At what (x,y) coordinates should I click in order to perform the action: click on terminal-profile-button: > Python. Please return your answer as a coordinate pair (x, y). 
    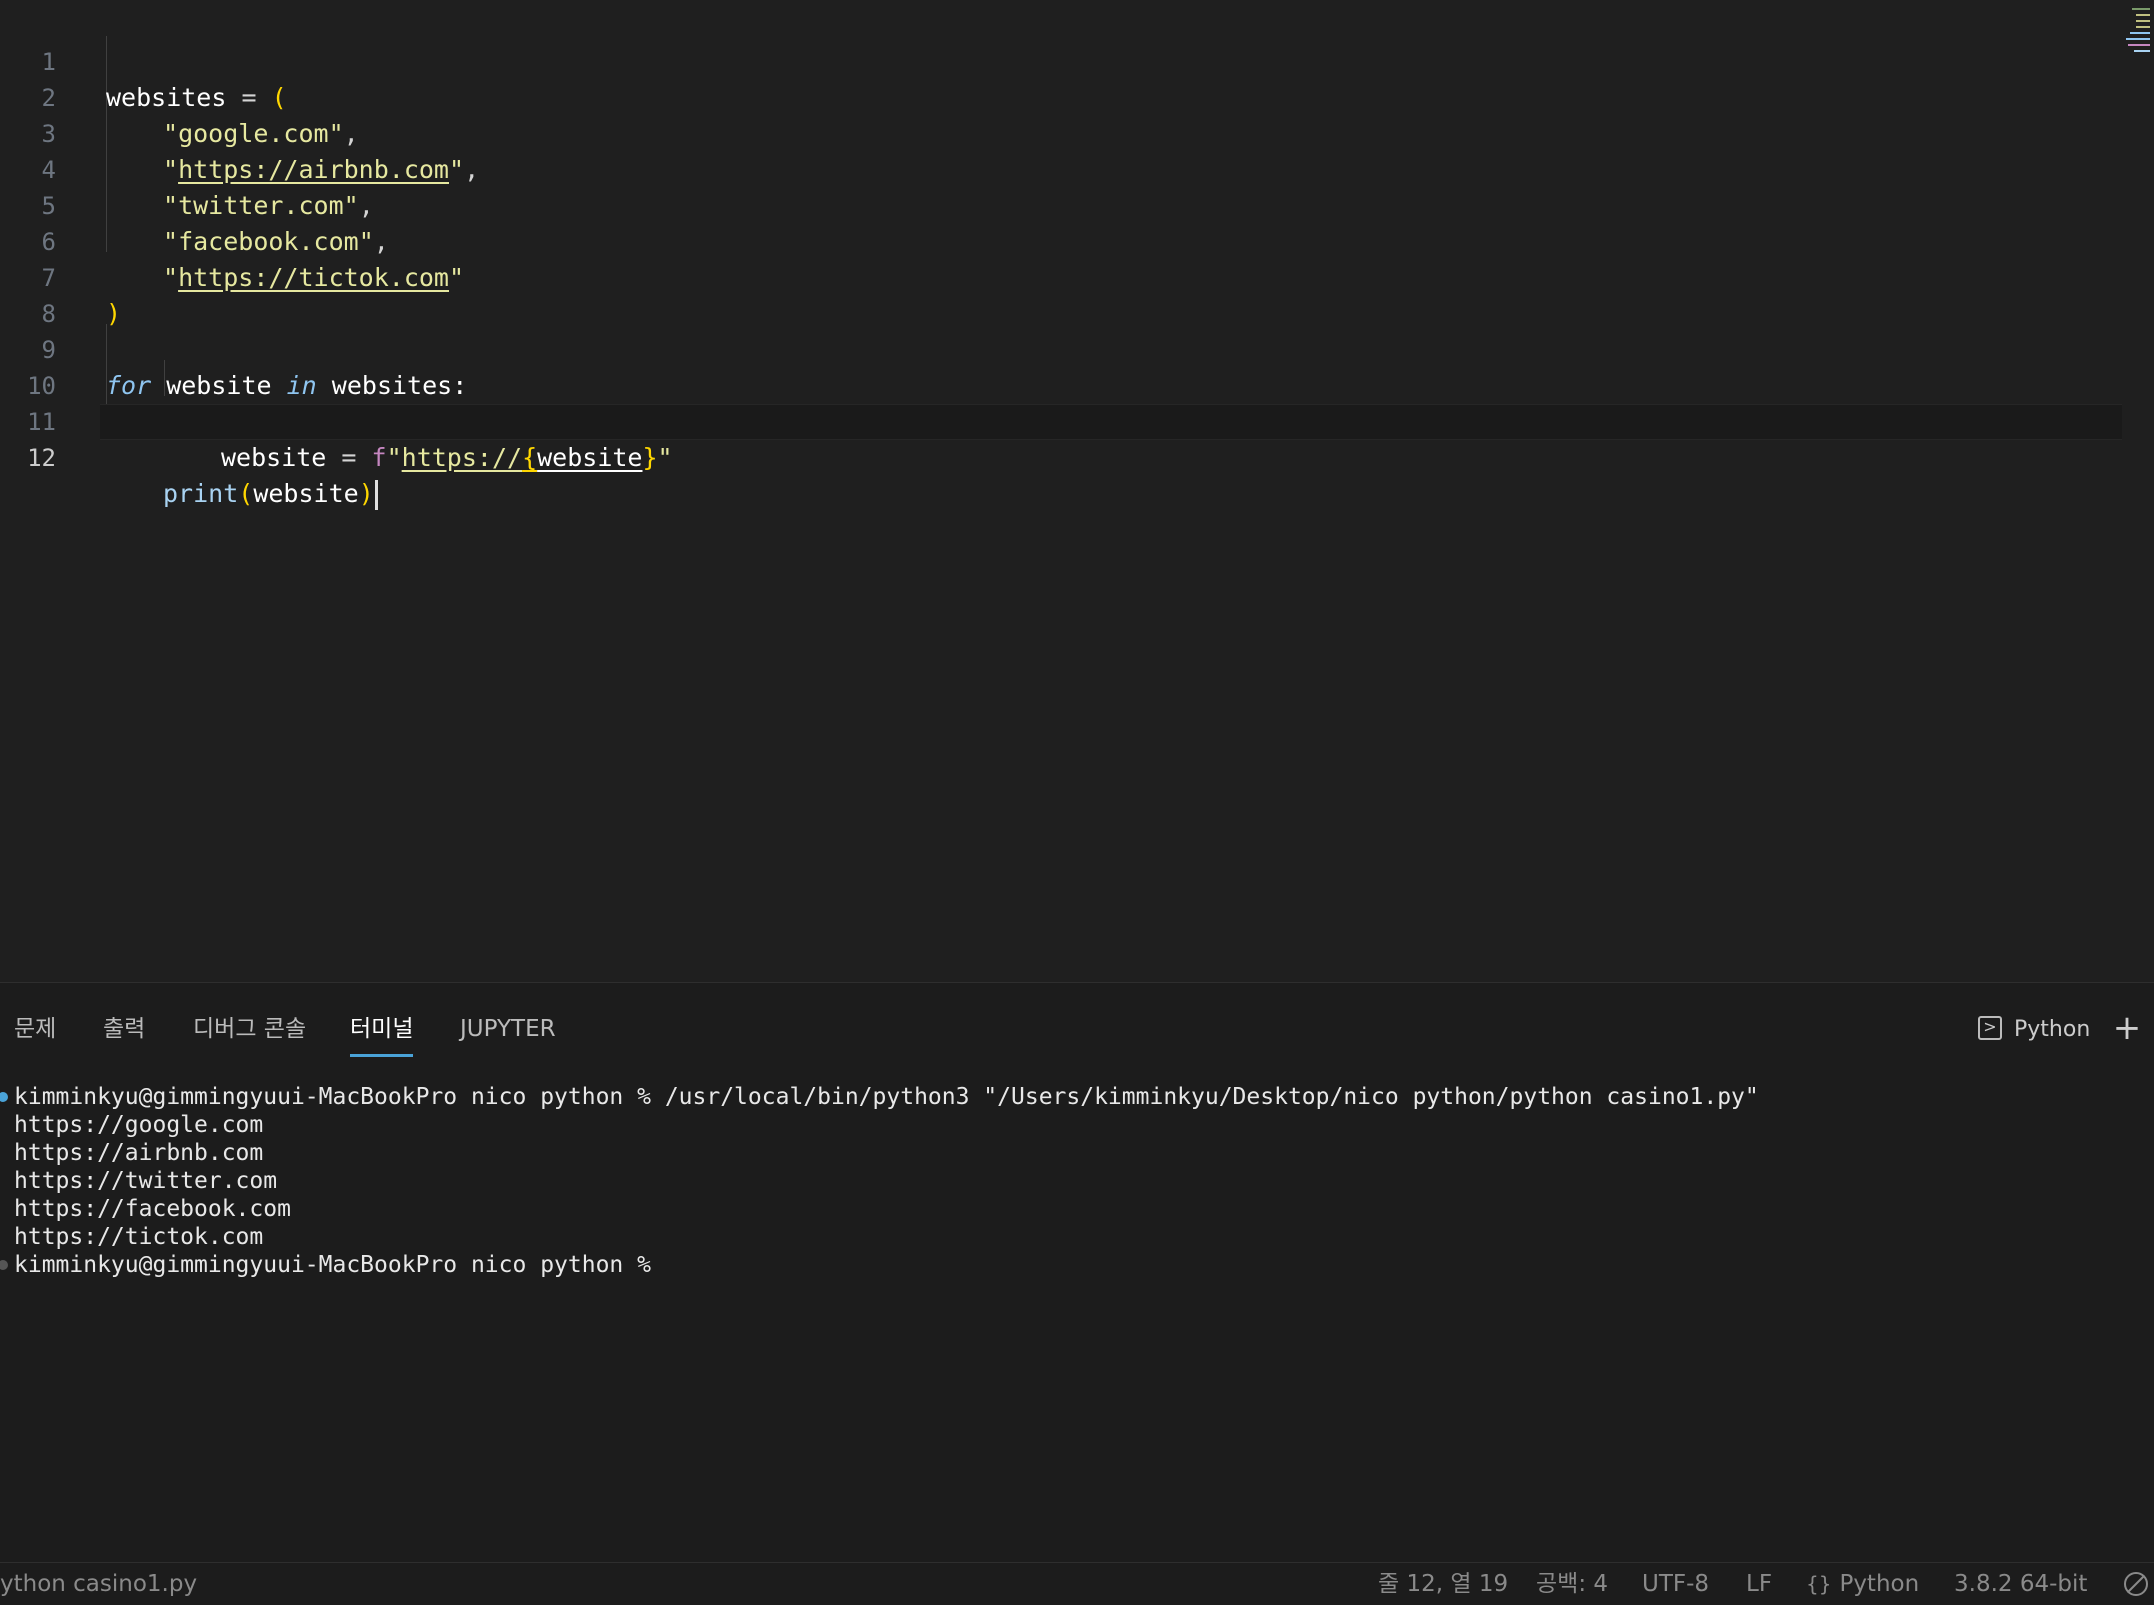
    Looking at the image, I should click on (2034, 1030).